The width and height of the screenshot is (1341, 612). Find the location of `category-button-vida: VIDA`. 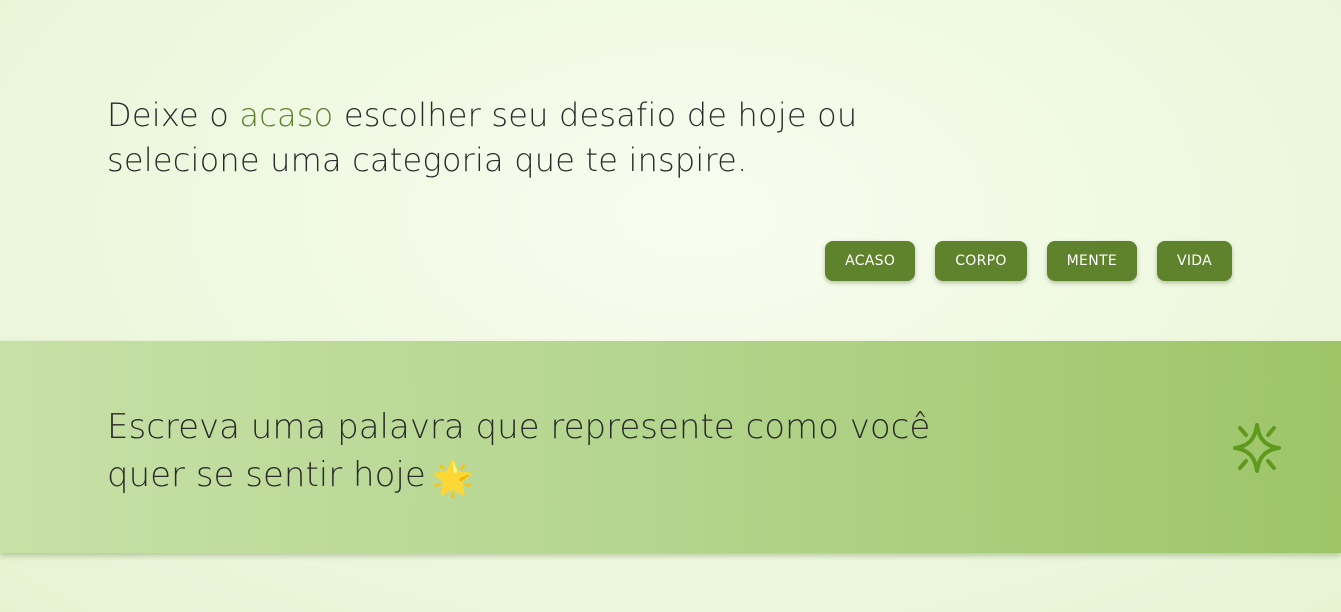

category-button-vida: VIDA is located at coordinates (1194, 261).